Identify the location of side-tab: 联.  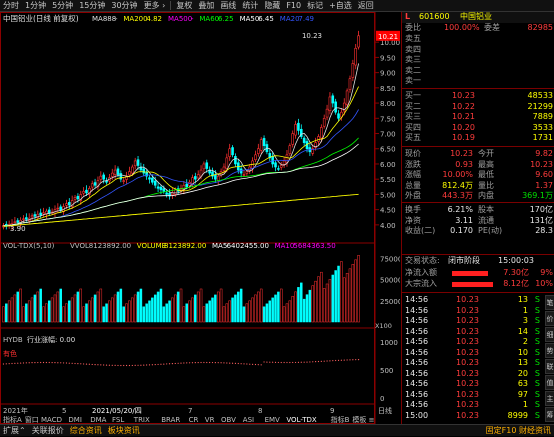
(549, 366).